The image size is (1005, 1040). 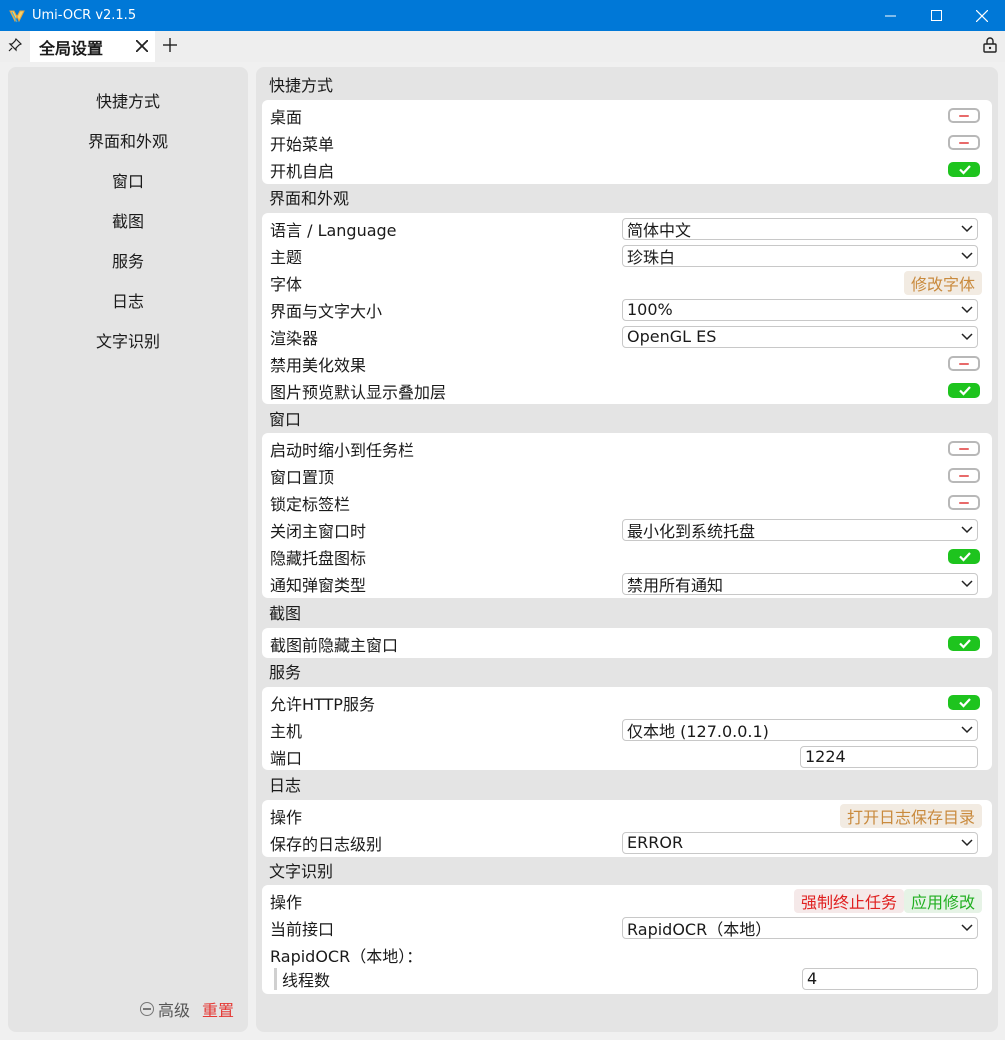 I want to click on section-title-shortcuts: 快捷方式, so click(x=301, y=85).